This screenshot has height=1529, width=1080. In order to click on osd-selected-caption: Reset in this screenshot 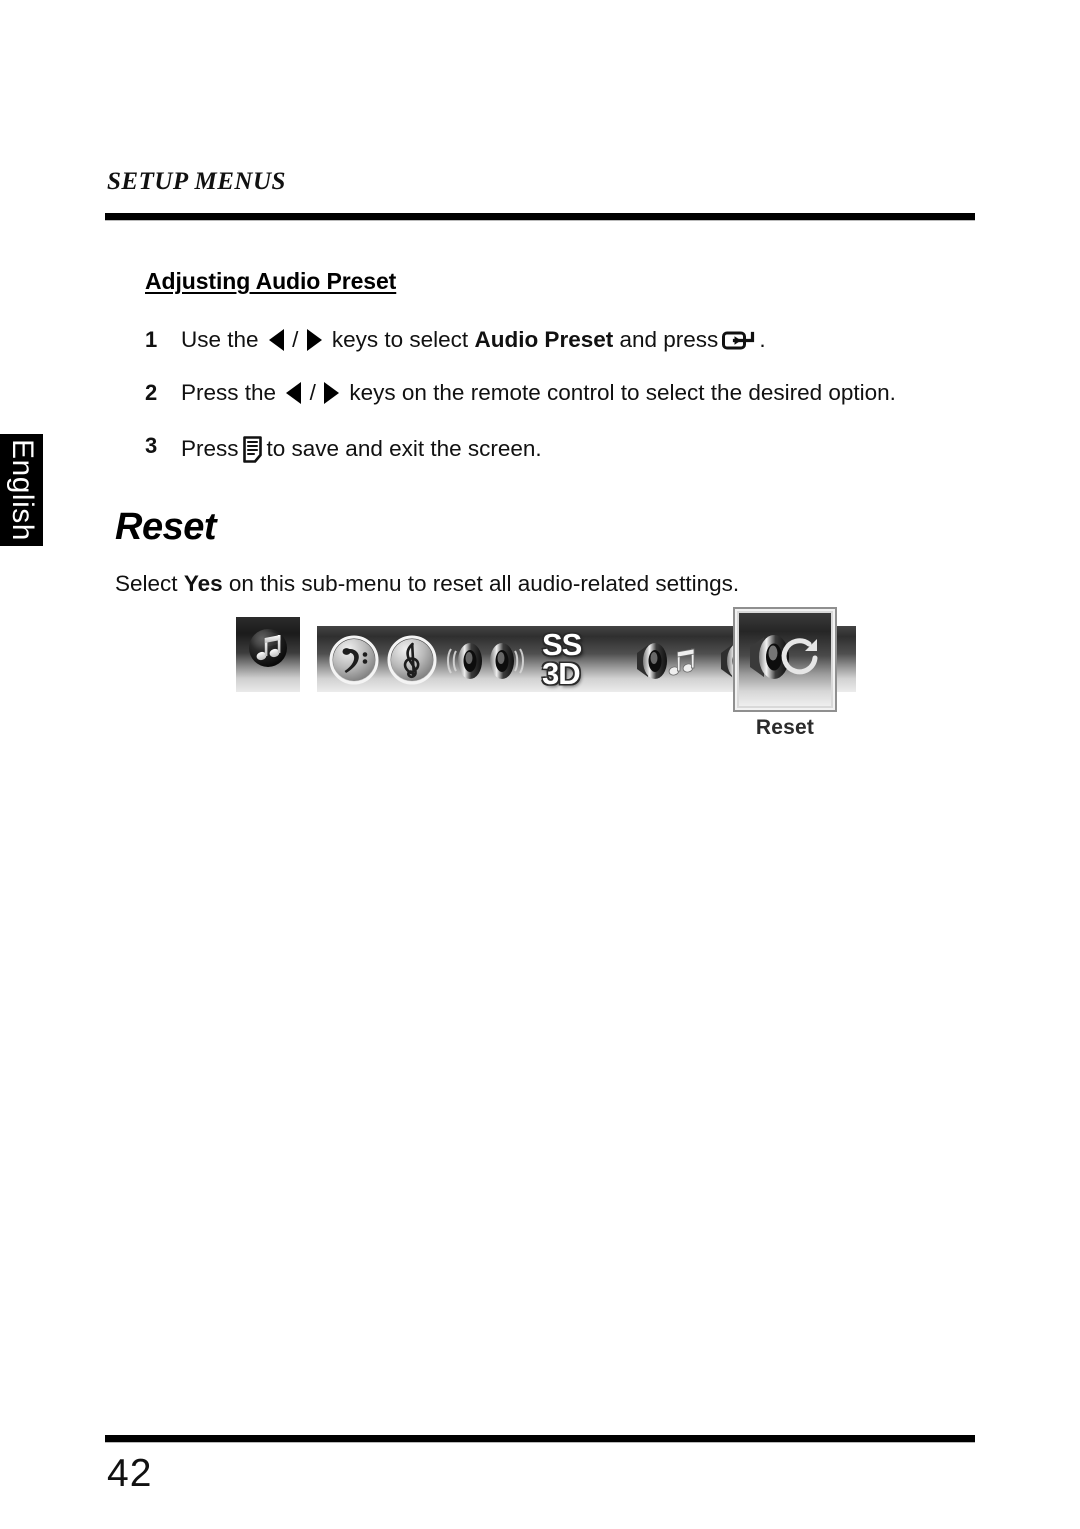, I will do `click(785, 727)`.